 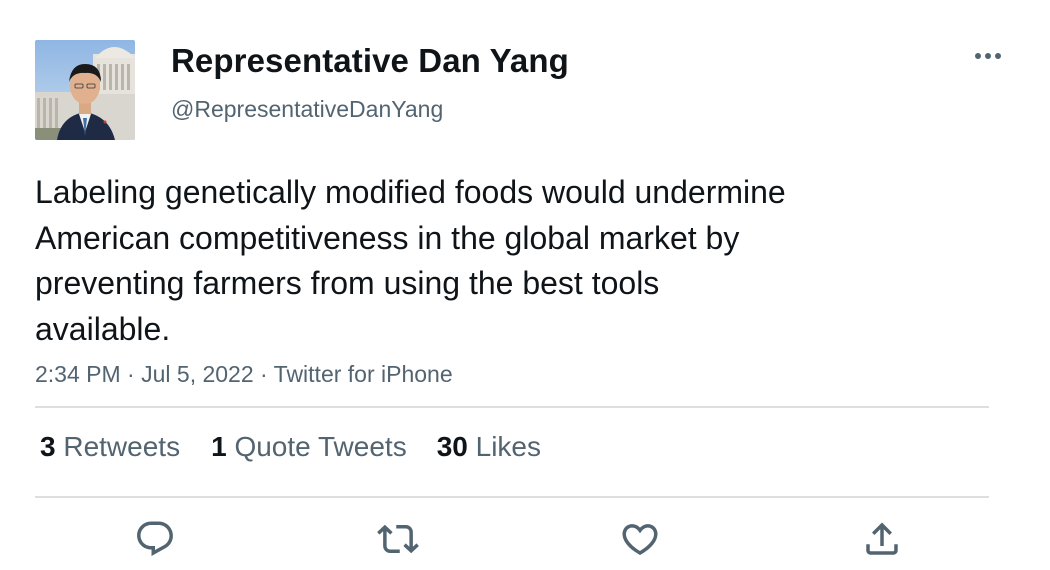 I want to click on retweet-button, so click(x=398, y=539).